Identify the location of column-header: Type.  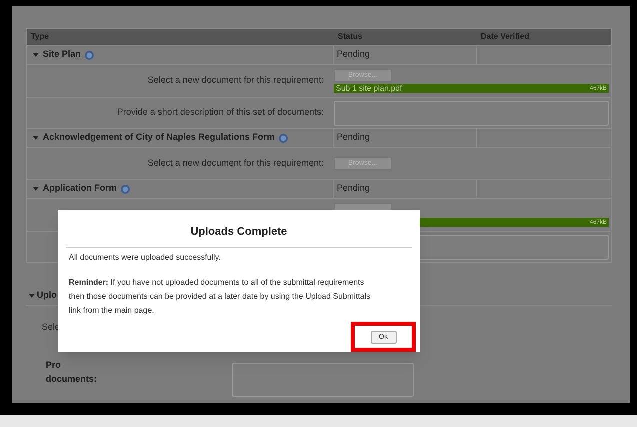
(40, 37).